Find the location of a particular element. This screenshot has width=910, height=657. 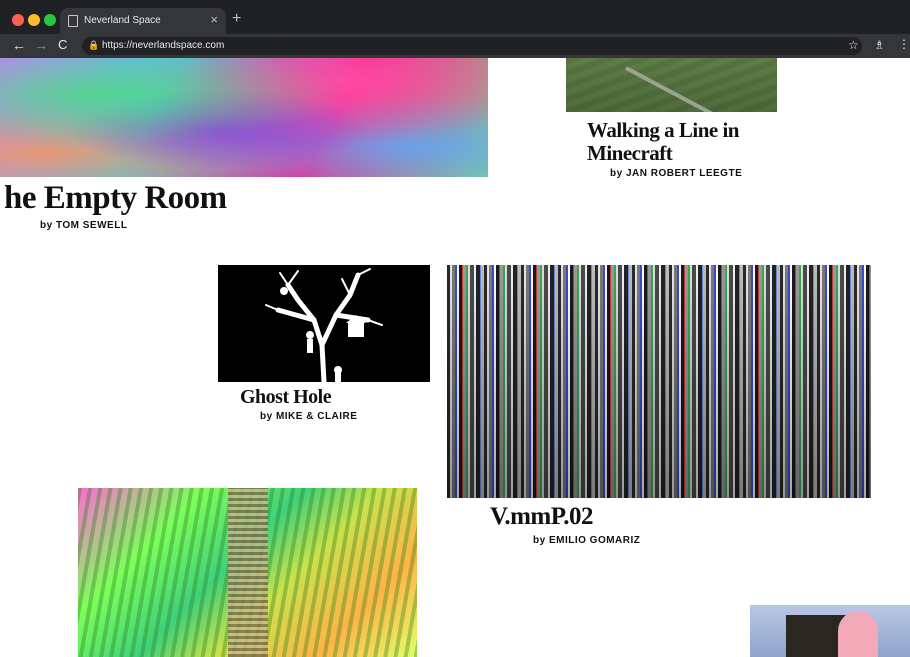

work-title-vmmp: V.mmP.02 is located at coordinates (541, 517).